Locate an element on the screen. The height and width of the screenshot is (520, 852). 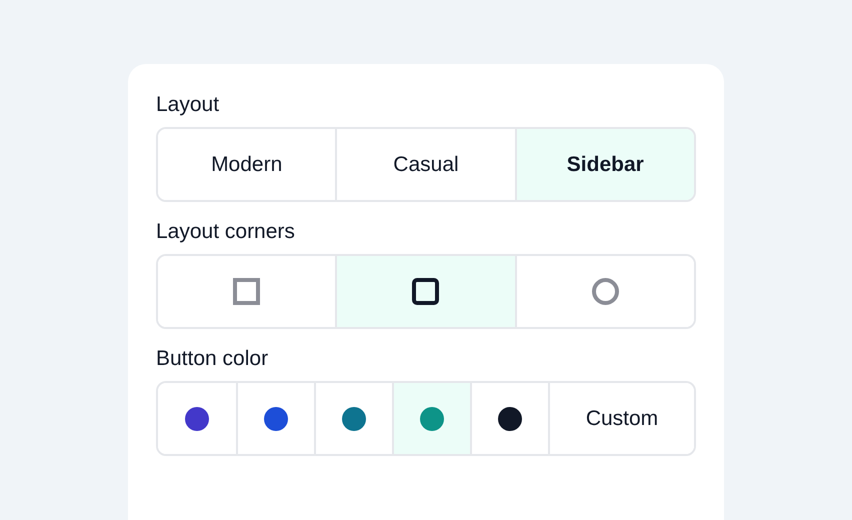
section-label: Button color is located at coordinates (213, 359).